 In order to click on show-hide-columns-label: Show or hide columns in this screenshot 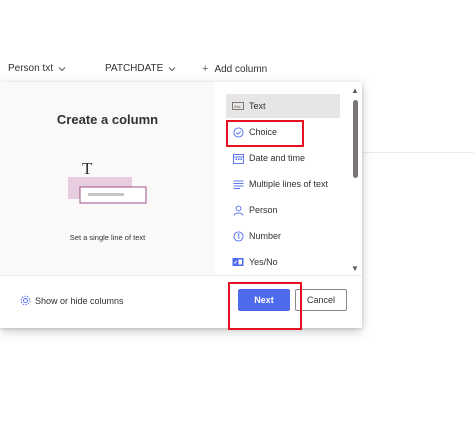, I will do `click(79, 300)`.